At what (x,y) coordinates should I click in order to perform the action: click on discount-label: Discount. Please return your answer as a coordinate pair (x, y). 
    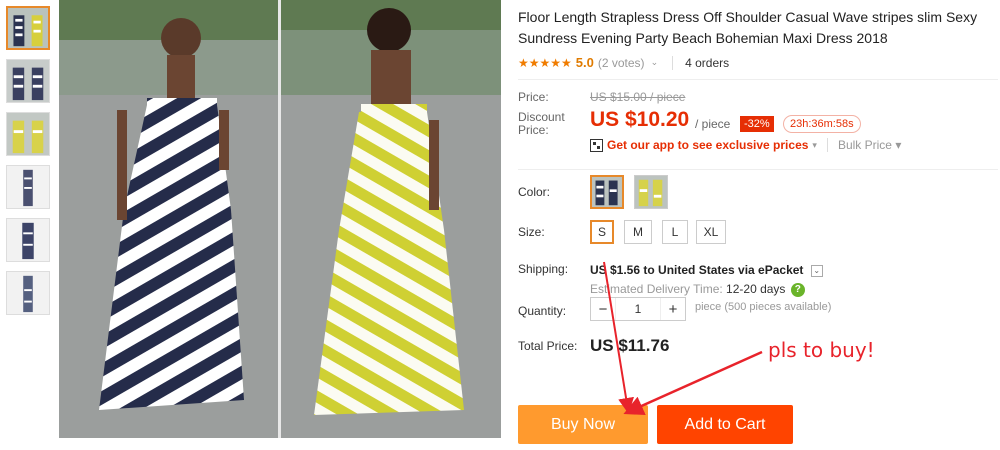
    Looking at the image, I should click on (541, 117).